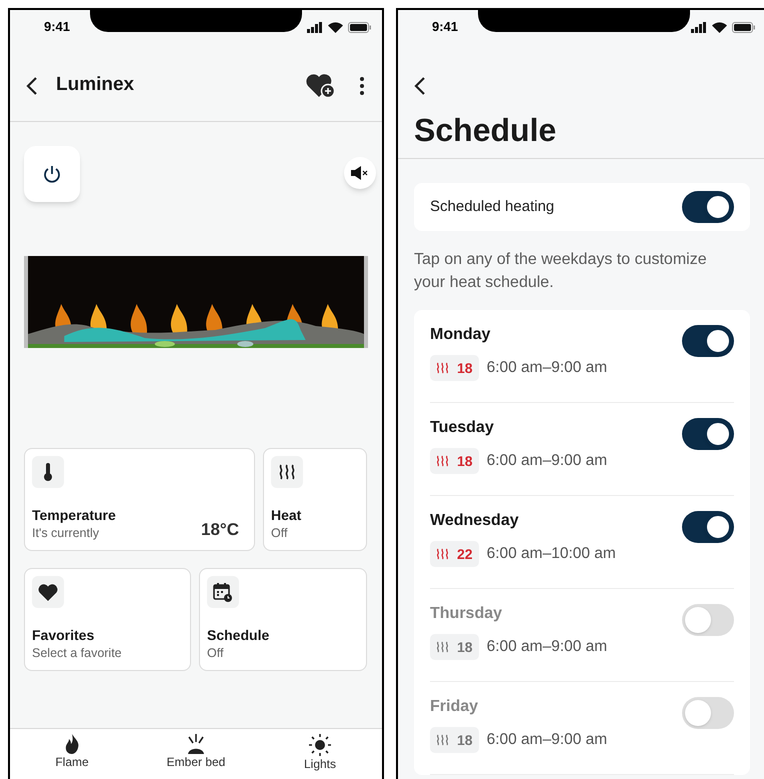 This screenshot has width=764, height=779. What do you see at coordinates (321, 85) in the screenshot?
I see `heart-plus-icon` at bounding box center [321, 85].